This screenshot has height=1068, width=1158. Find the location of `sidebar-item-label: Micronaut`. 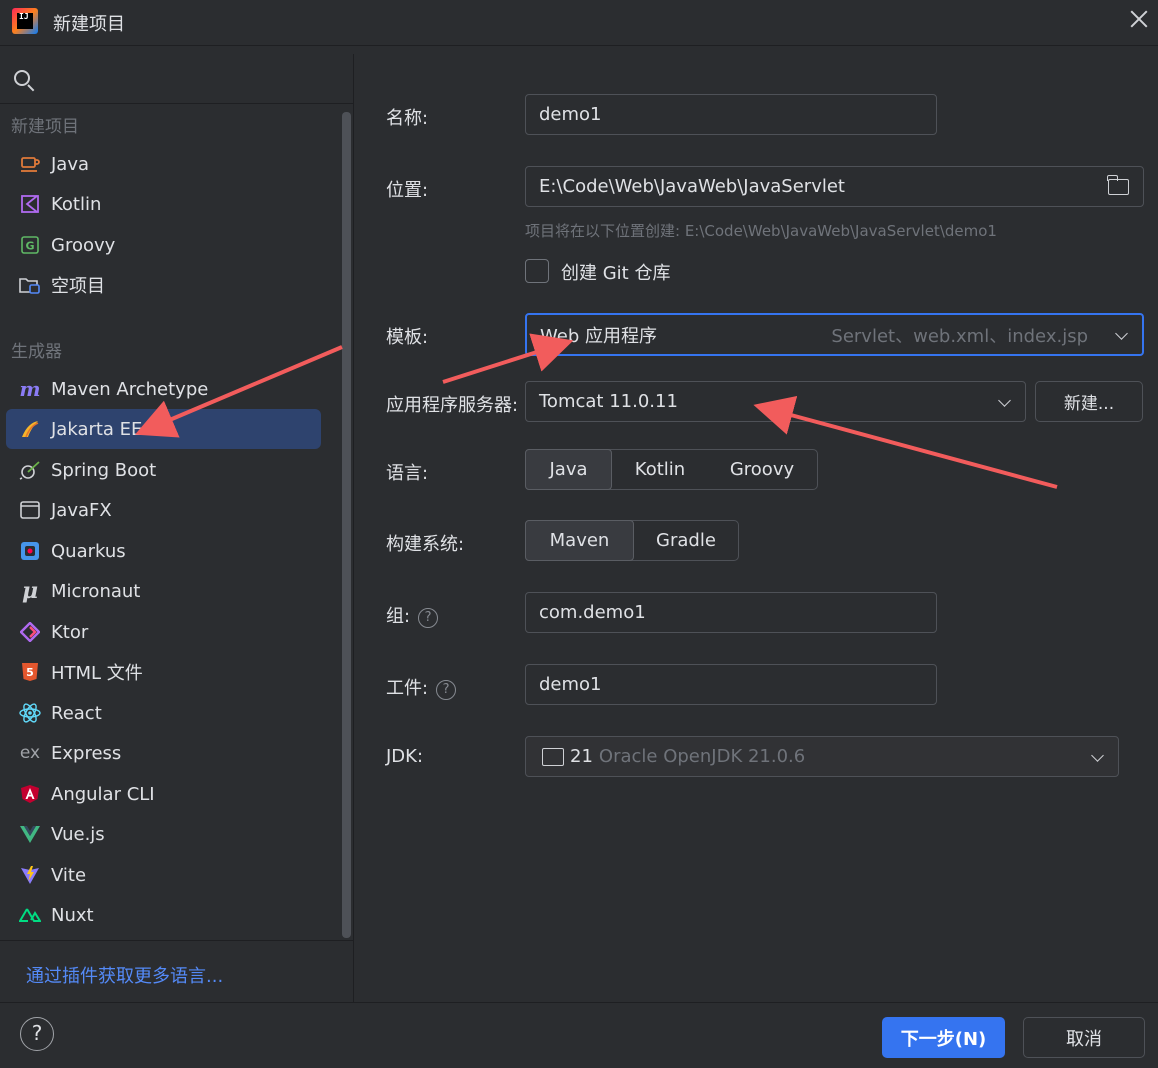

sidebar-item-label: Micronaut is located at coordinates (96, 591).